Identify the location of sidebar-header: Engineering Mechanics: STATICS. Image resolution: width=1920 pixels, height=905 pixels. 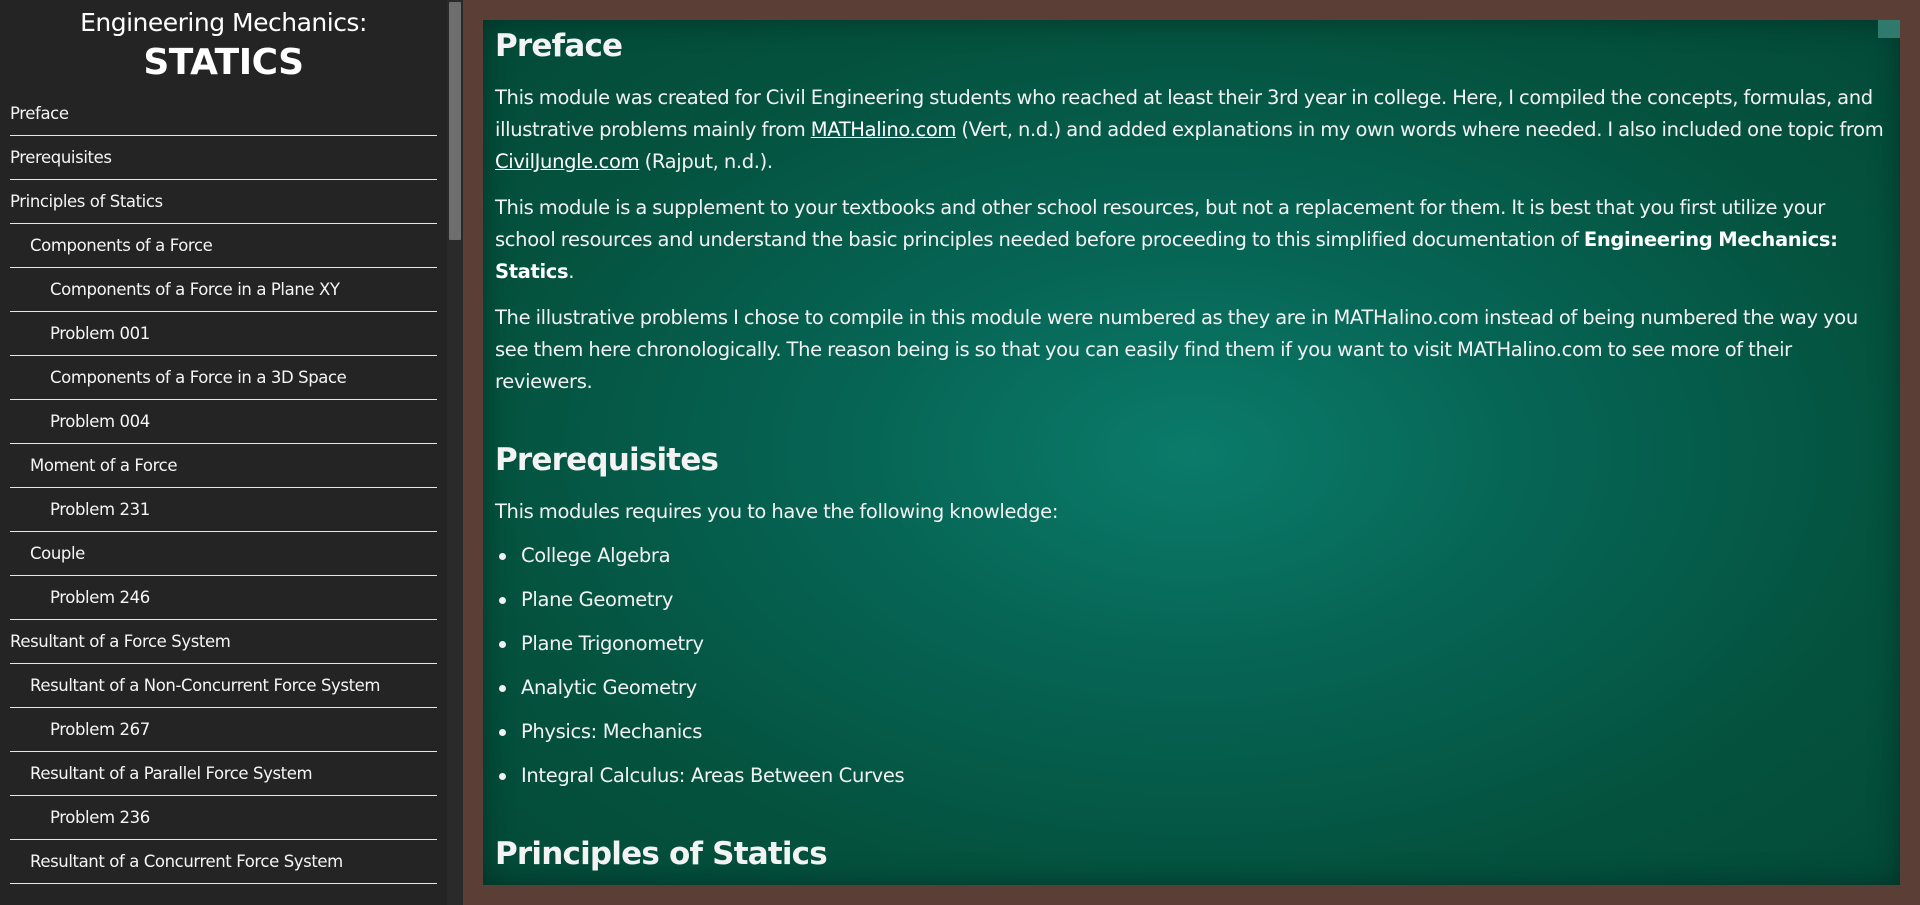
(223, 42).